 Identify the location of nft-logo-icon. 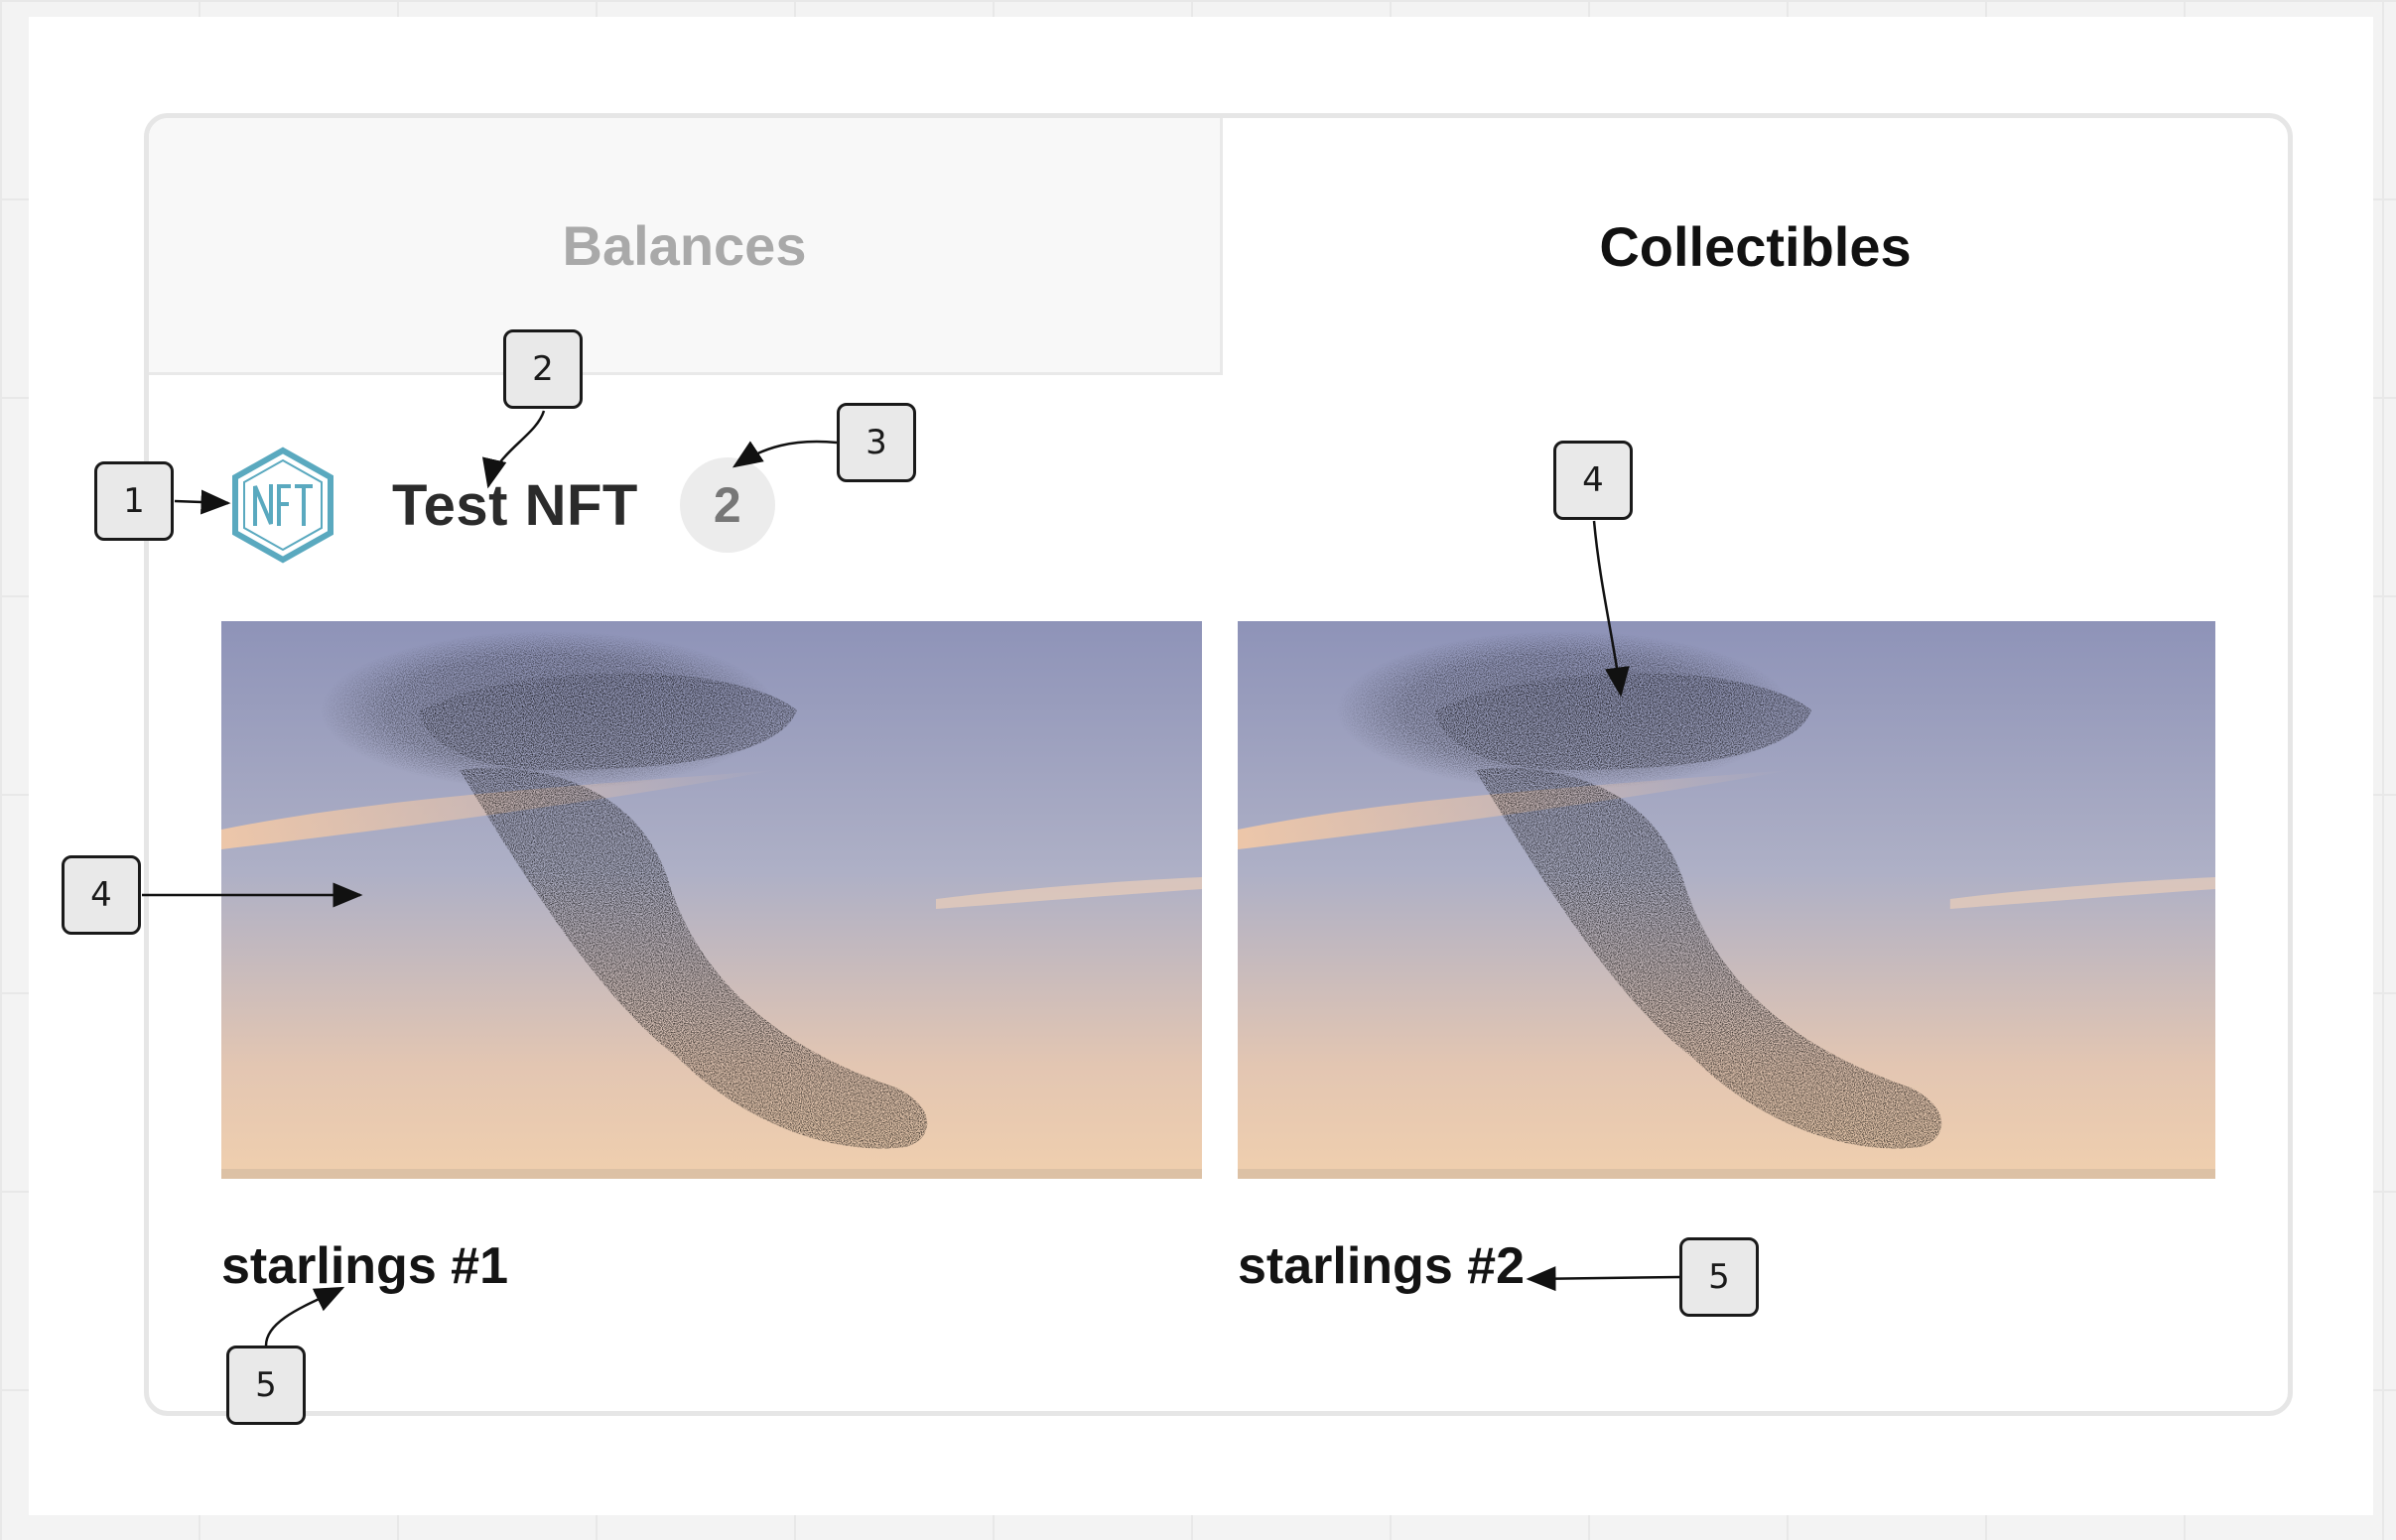
(282, 505).